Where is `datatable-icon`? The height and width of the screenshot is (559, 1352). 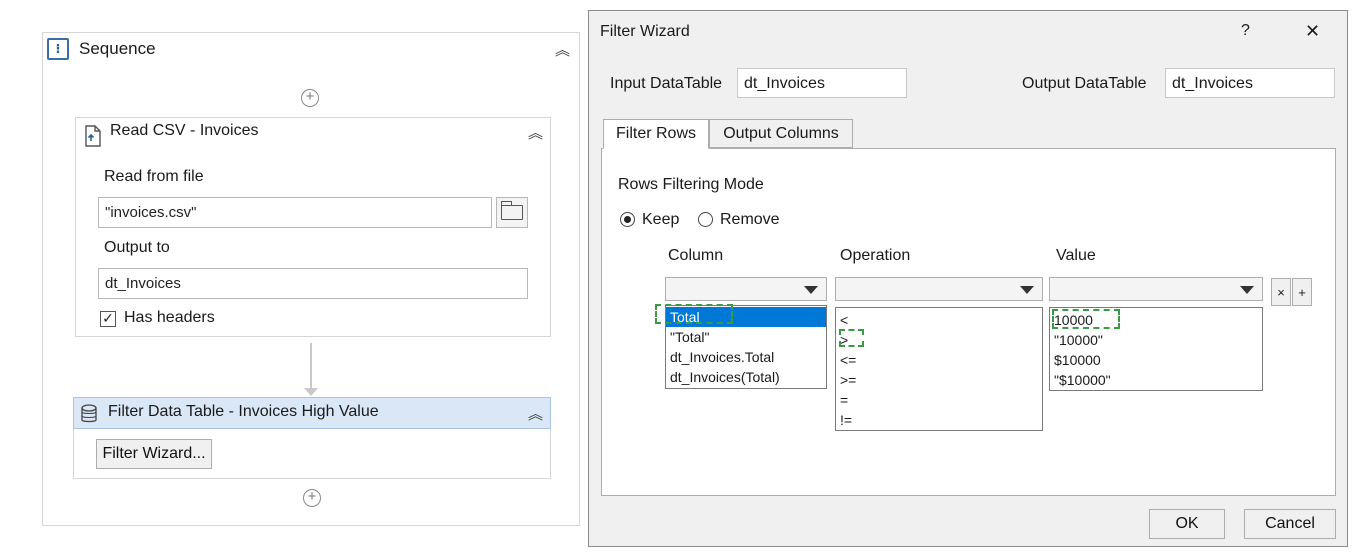
datatable-icon is located at coordinates (89, 414).